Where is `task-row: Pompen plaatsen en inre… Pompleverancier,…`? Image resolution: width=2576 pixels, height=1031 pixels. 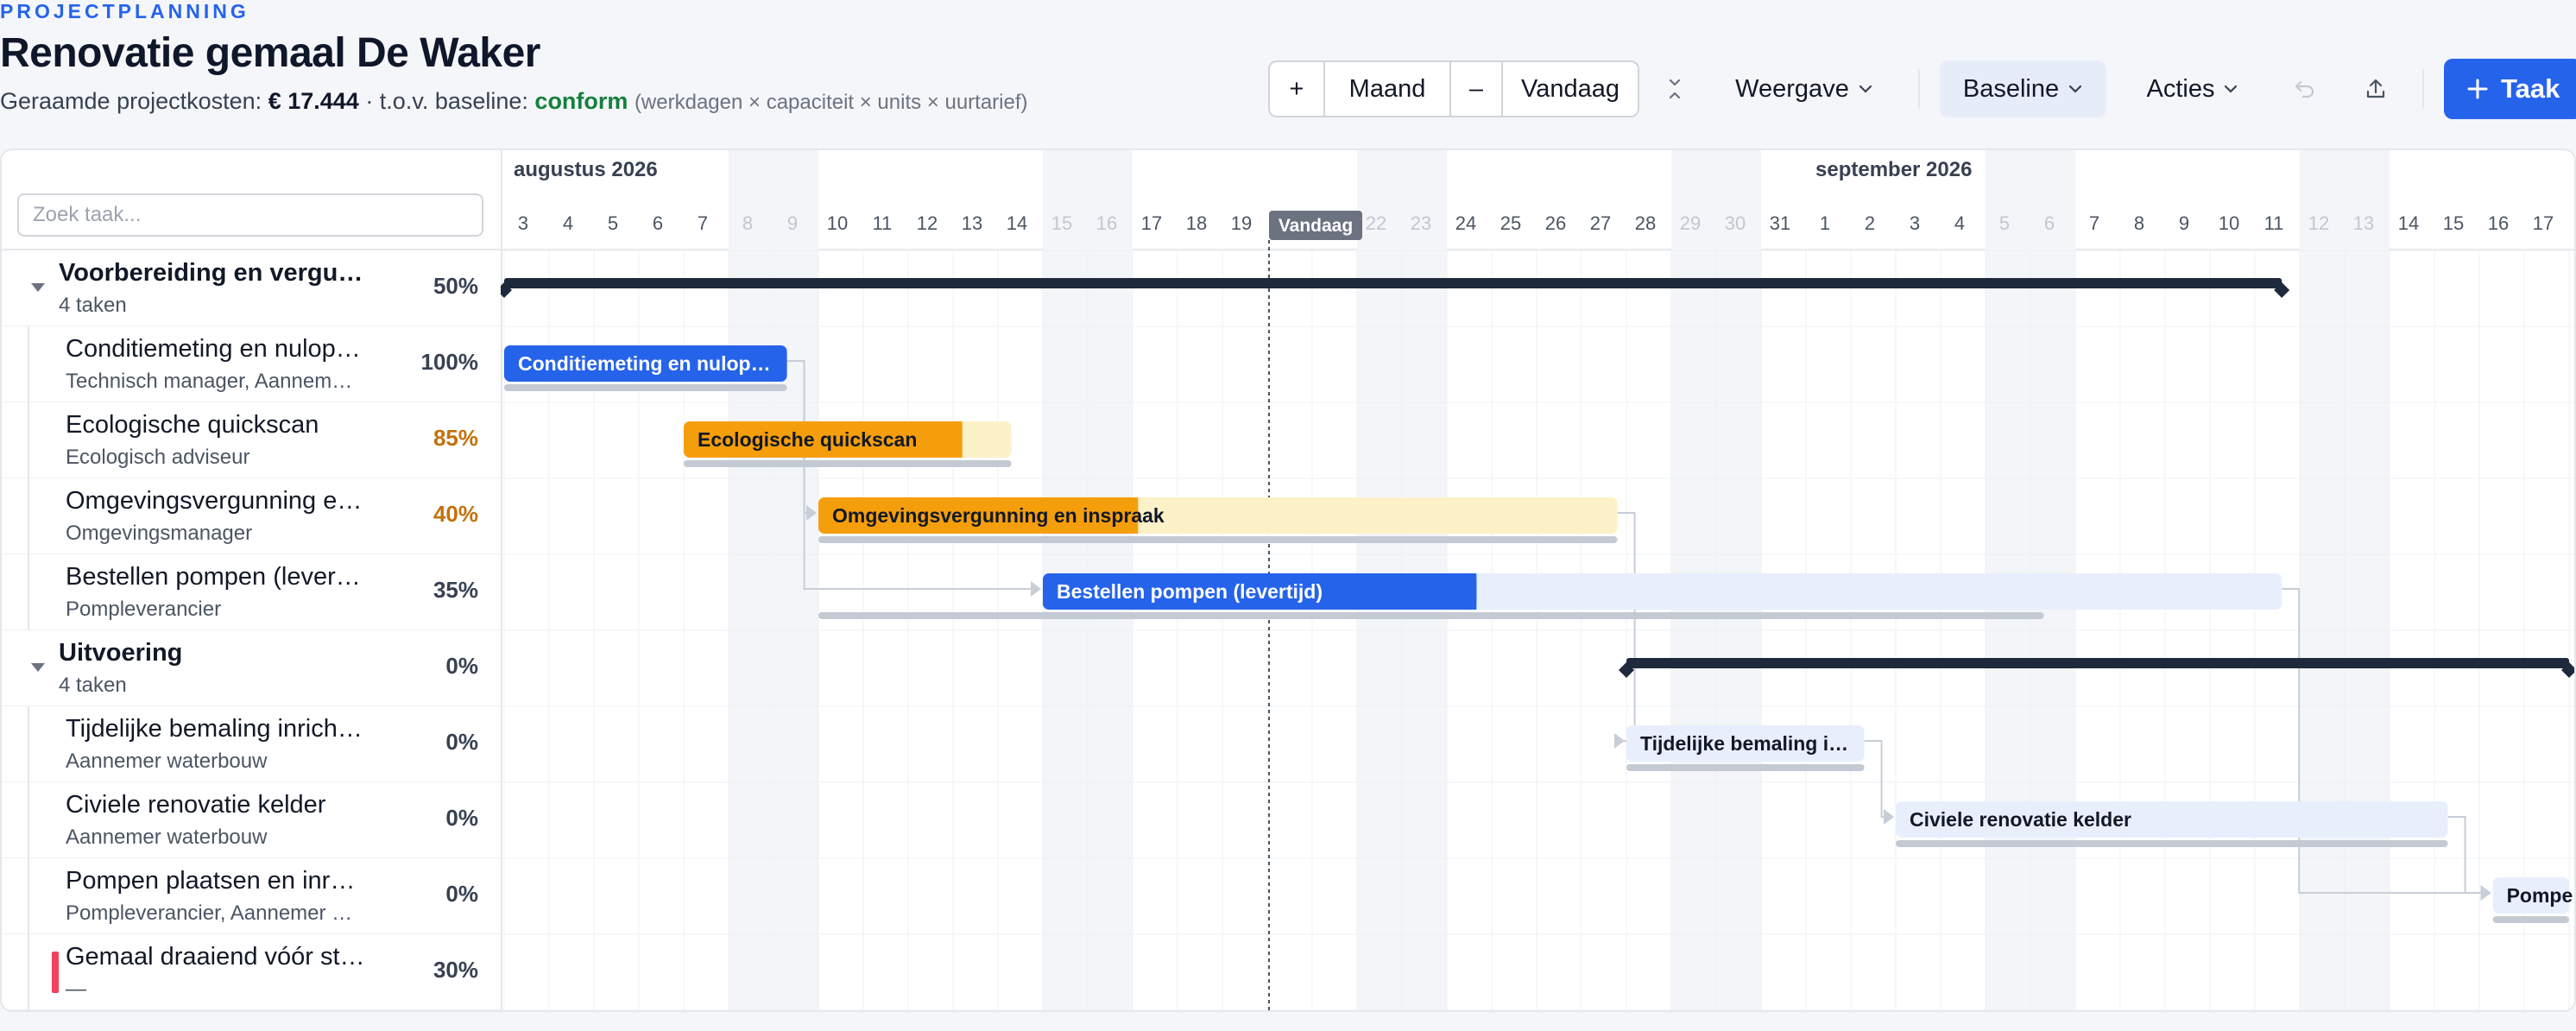
task-row: Pompen plaatsen en inre… Pompleverancier,… is located at coordinates (251, 896).